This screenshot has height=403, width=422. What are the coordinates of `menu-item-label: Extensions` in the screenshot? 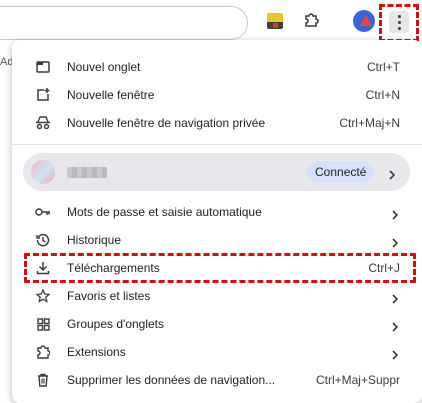 It's located at (96, 352).